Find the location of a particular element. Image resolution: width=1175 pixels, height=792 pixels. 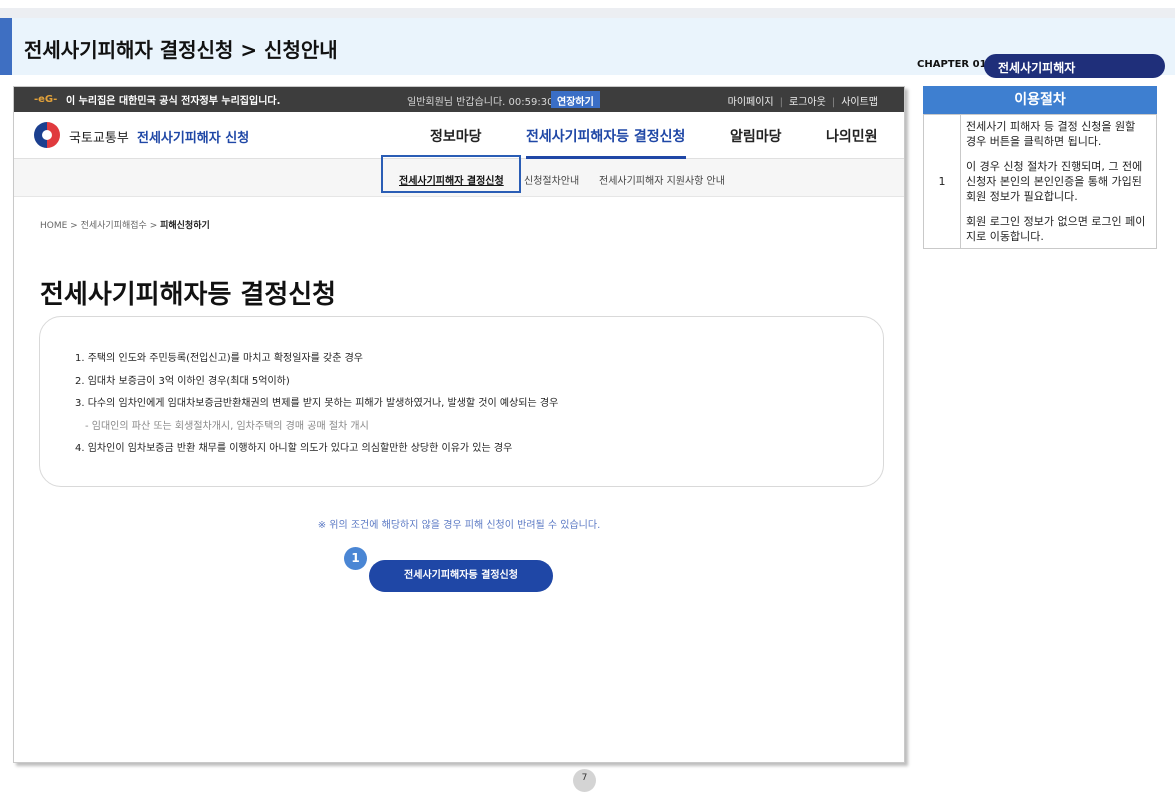

sub-nav: 전세사기피해자 결정신청 신청절차안내 전세사기피해자 지원사항 안내 is located at coordinates (459, 176).